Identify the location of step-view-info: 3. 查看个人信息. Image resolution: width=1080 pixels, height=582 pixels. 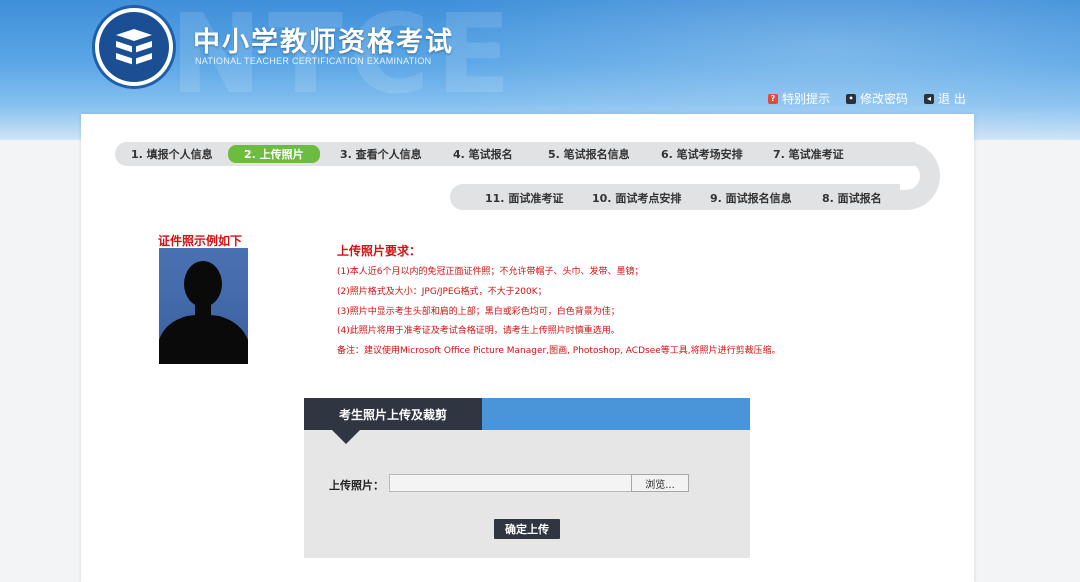
(381, 154).